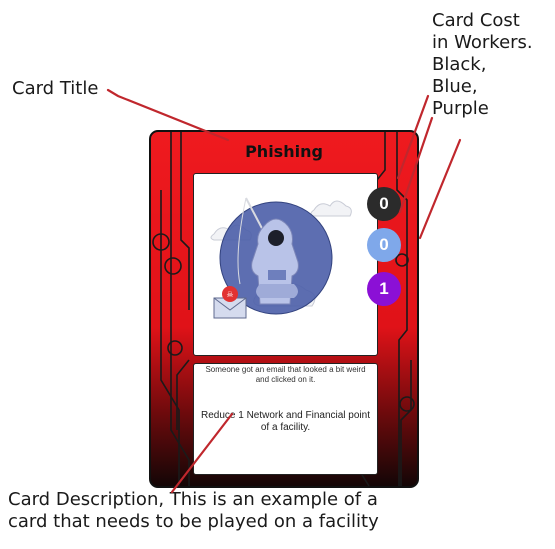 This screenshot has width=555, height=549. I want to click on cost-pointer-blue, so click(416, 165).